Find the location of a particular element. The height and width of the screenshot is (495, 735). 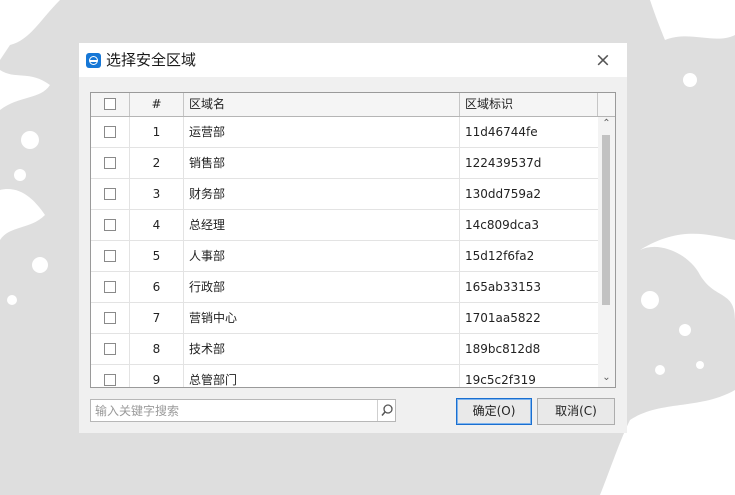

table-row: 7 营销中心 1701aa5822 is located at coordinates (344, 318).